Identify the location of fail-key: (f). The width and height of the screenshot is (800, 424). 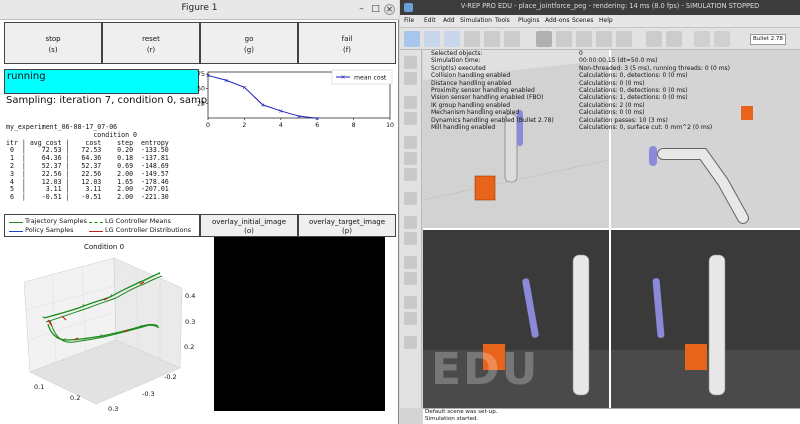
(347, 50).